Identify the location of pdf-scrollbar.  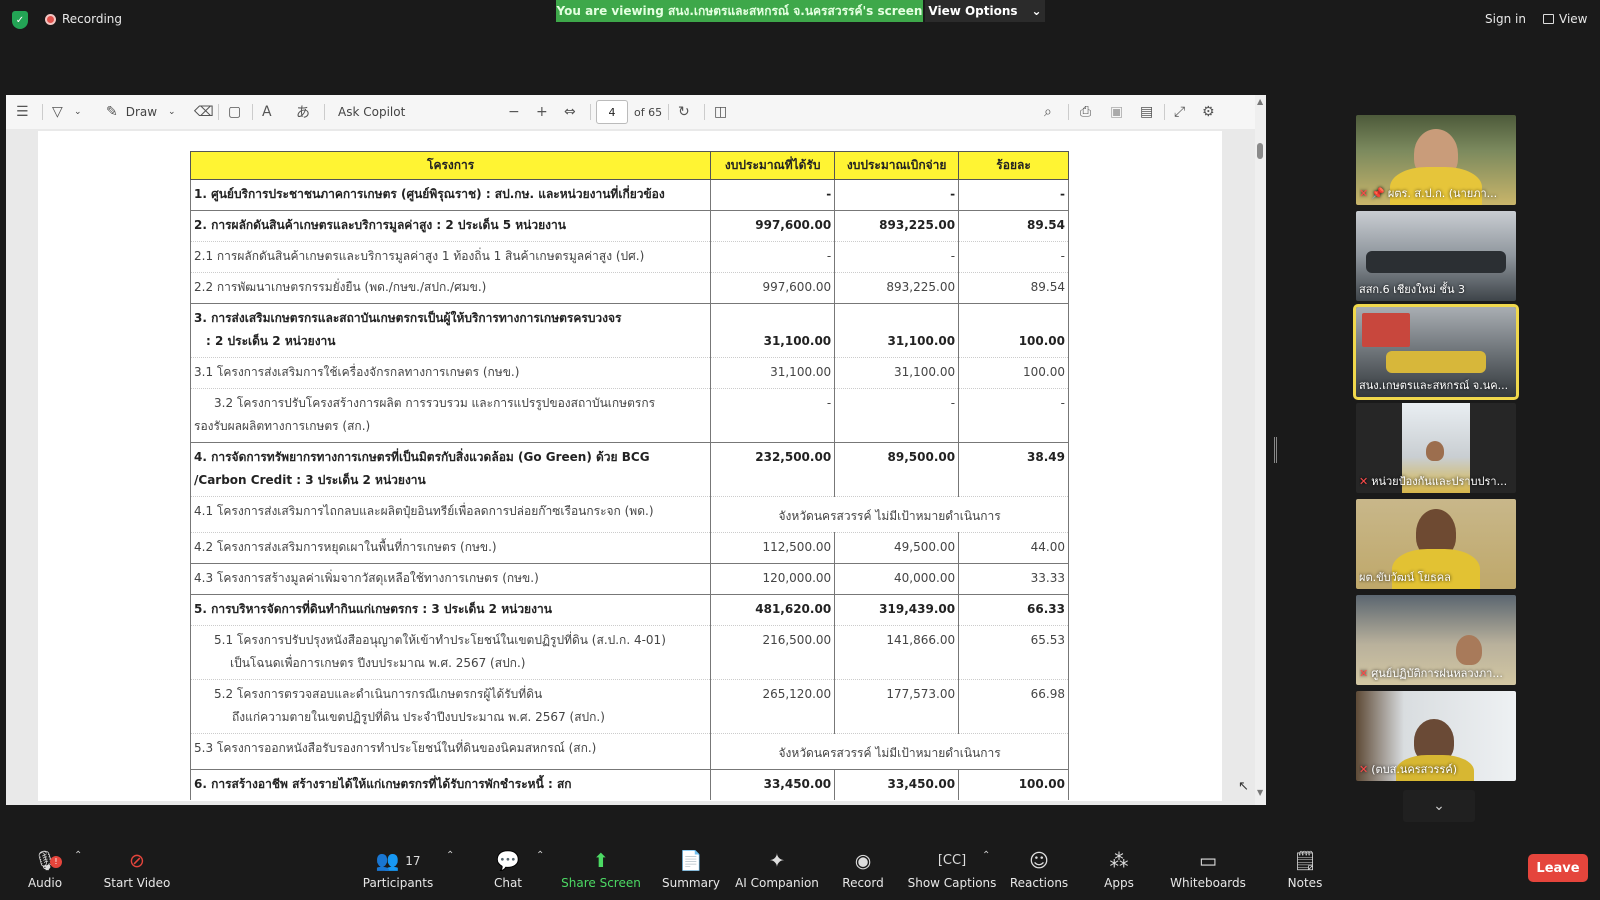
(1260, 450).